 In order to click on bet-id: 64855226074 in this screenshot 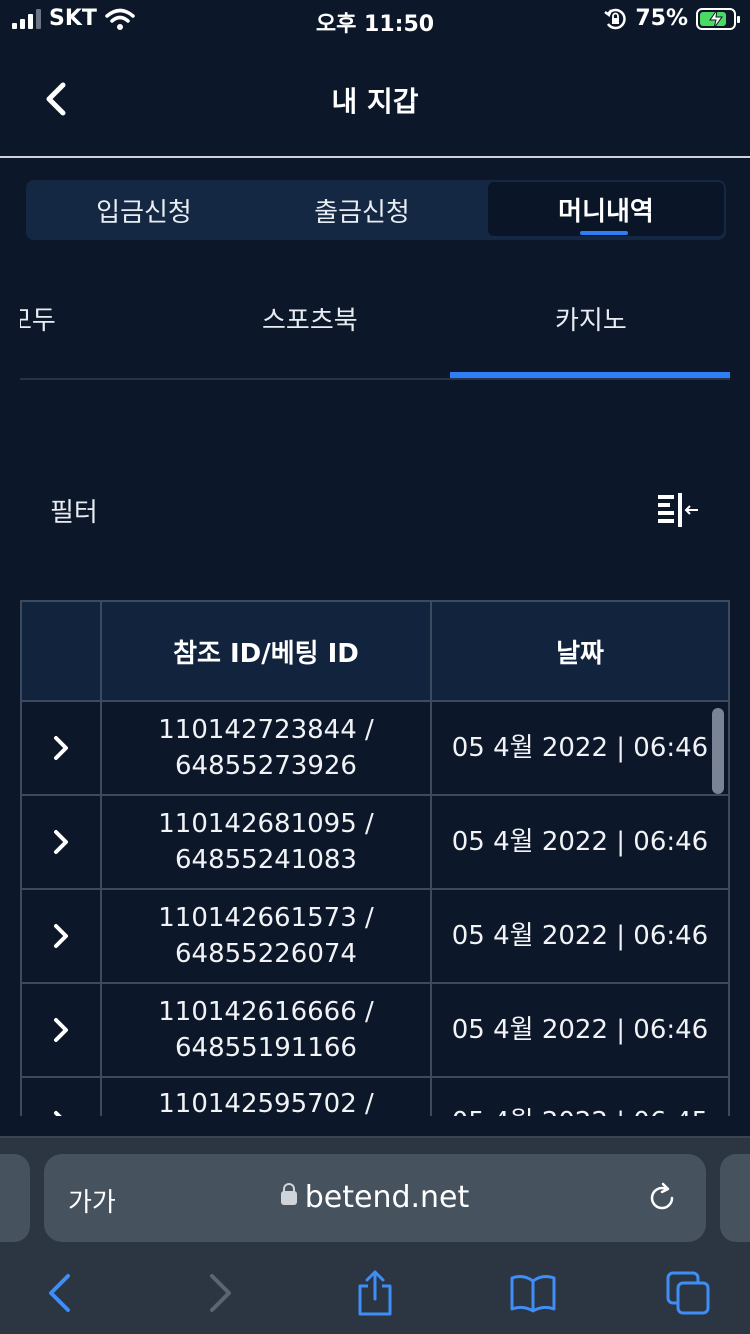, I will do `click(266, 954)`.